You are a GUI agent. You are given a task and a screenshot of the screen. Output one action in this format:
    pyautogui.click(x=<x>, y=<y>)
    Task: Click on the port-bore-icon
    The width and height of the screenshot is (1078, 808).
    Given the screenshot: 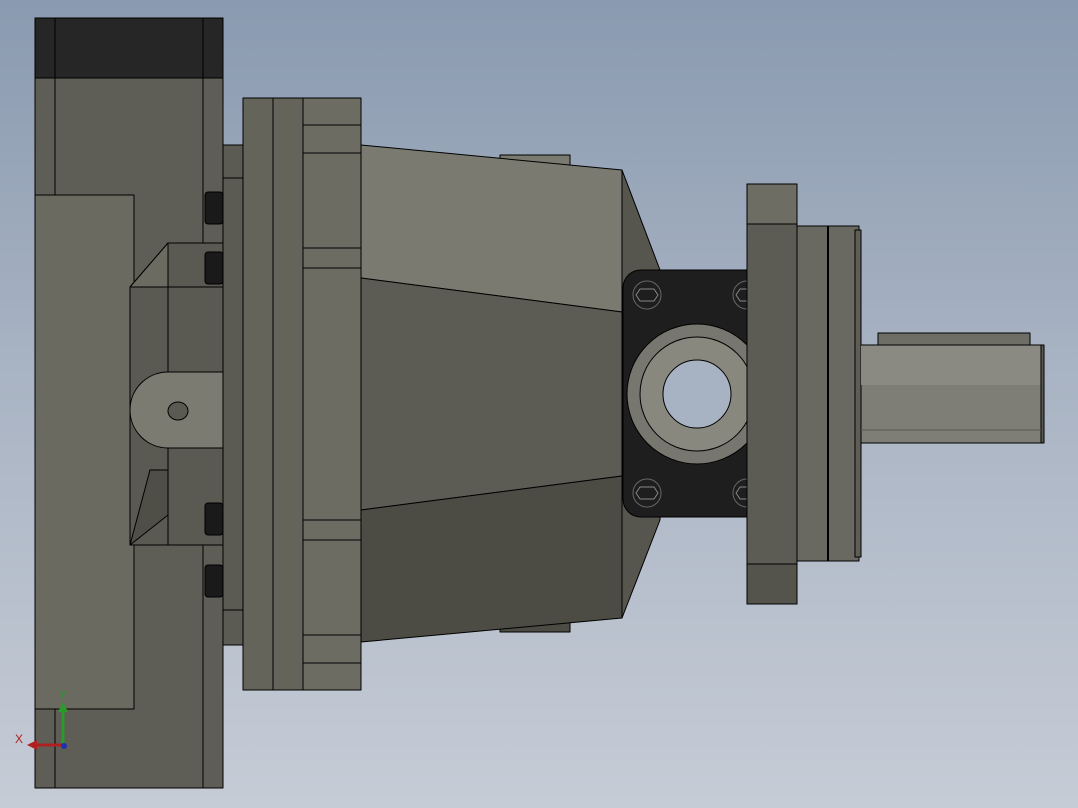 What is the action you would take?
    pyautogui.click(x=697, y=394)
    